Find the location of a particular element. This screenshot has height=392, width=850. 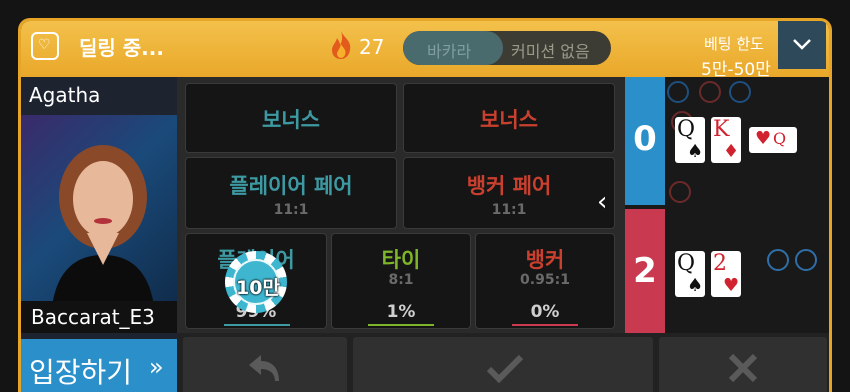

commission-toggle: 바카라 커미션 없음 is located at coordinates (507, 48).